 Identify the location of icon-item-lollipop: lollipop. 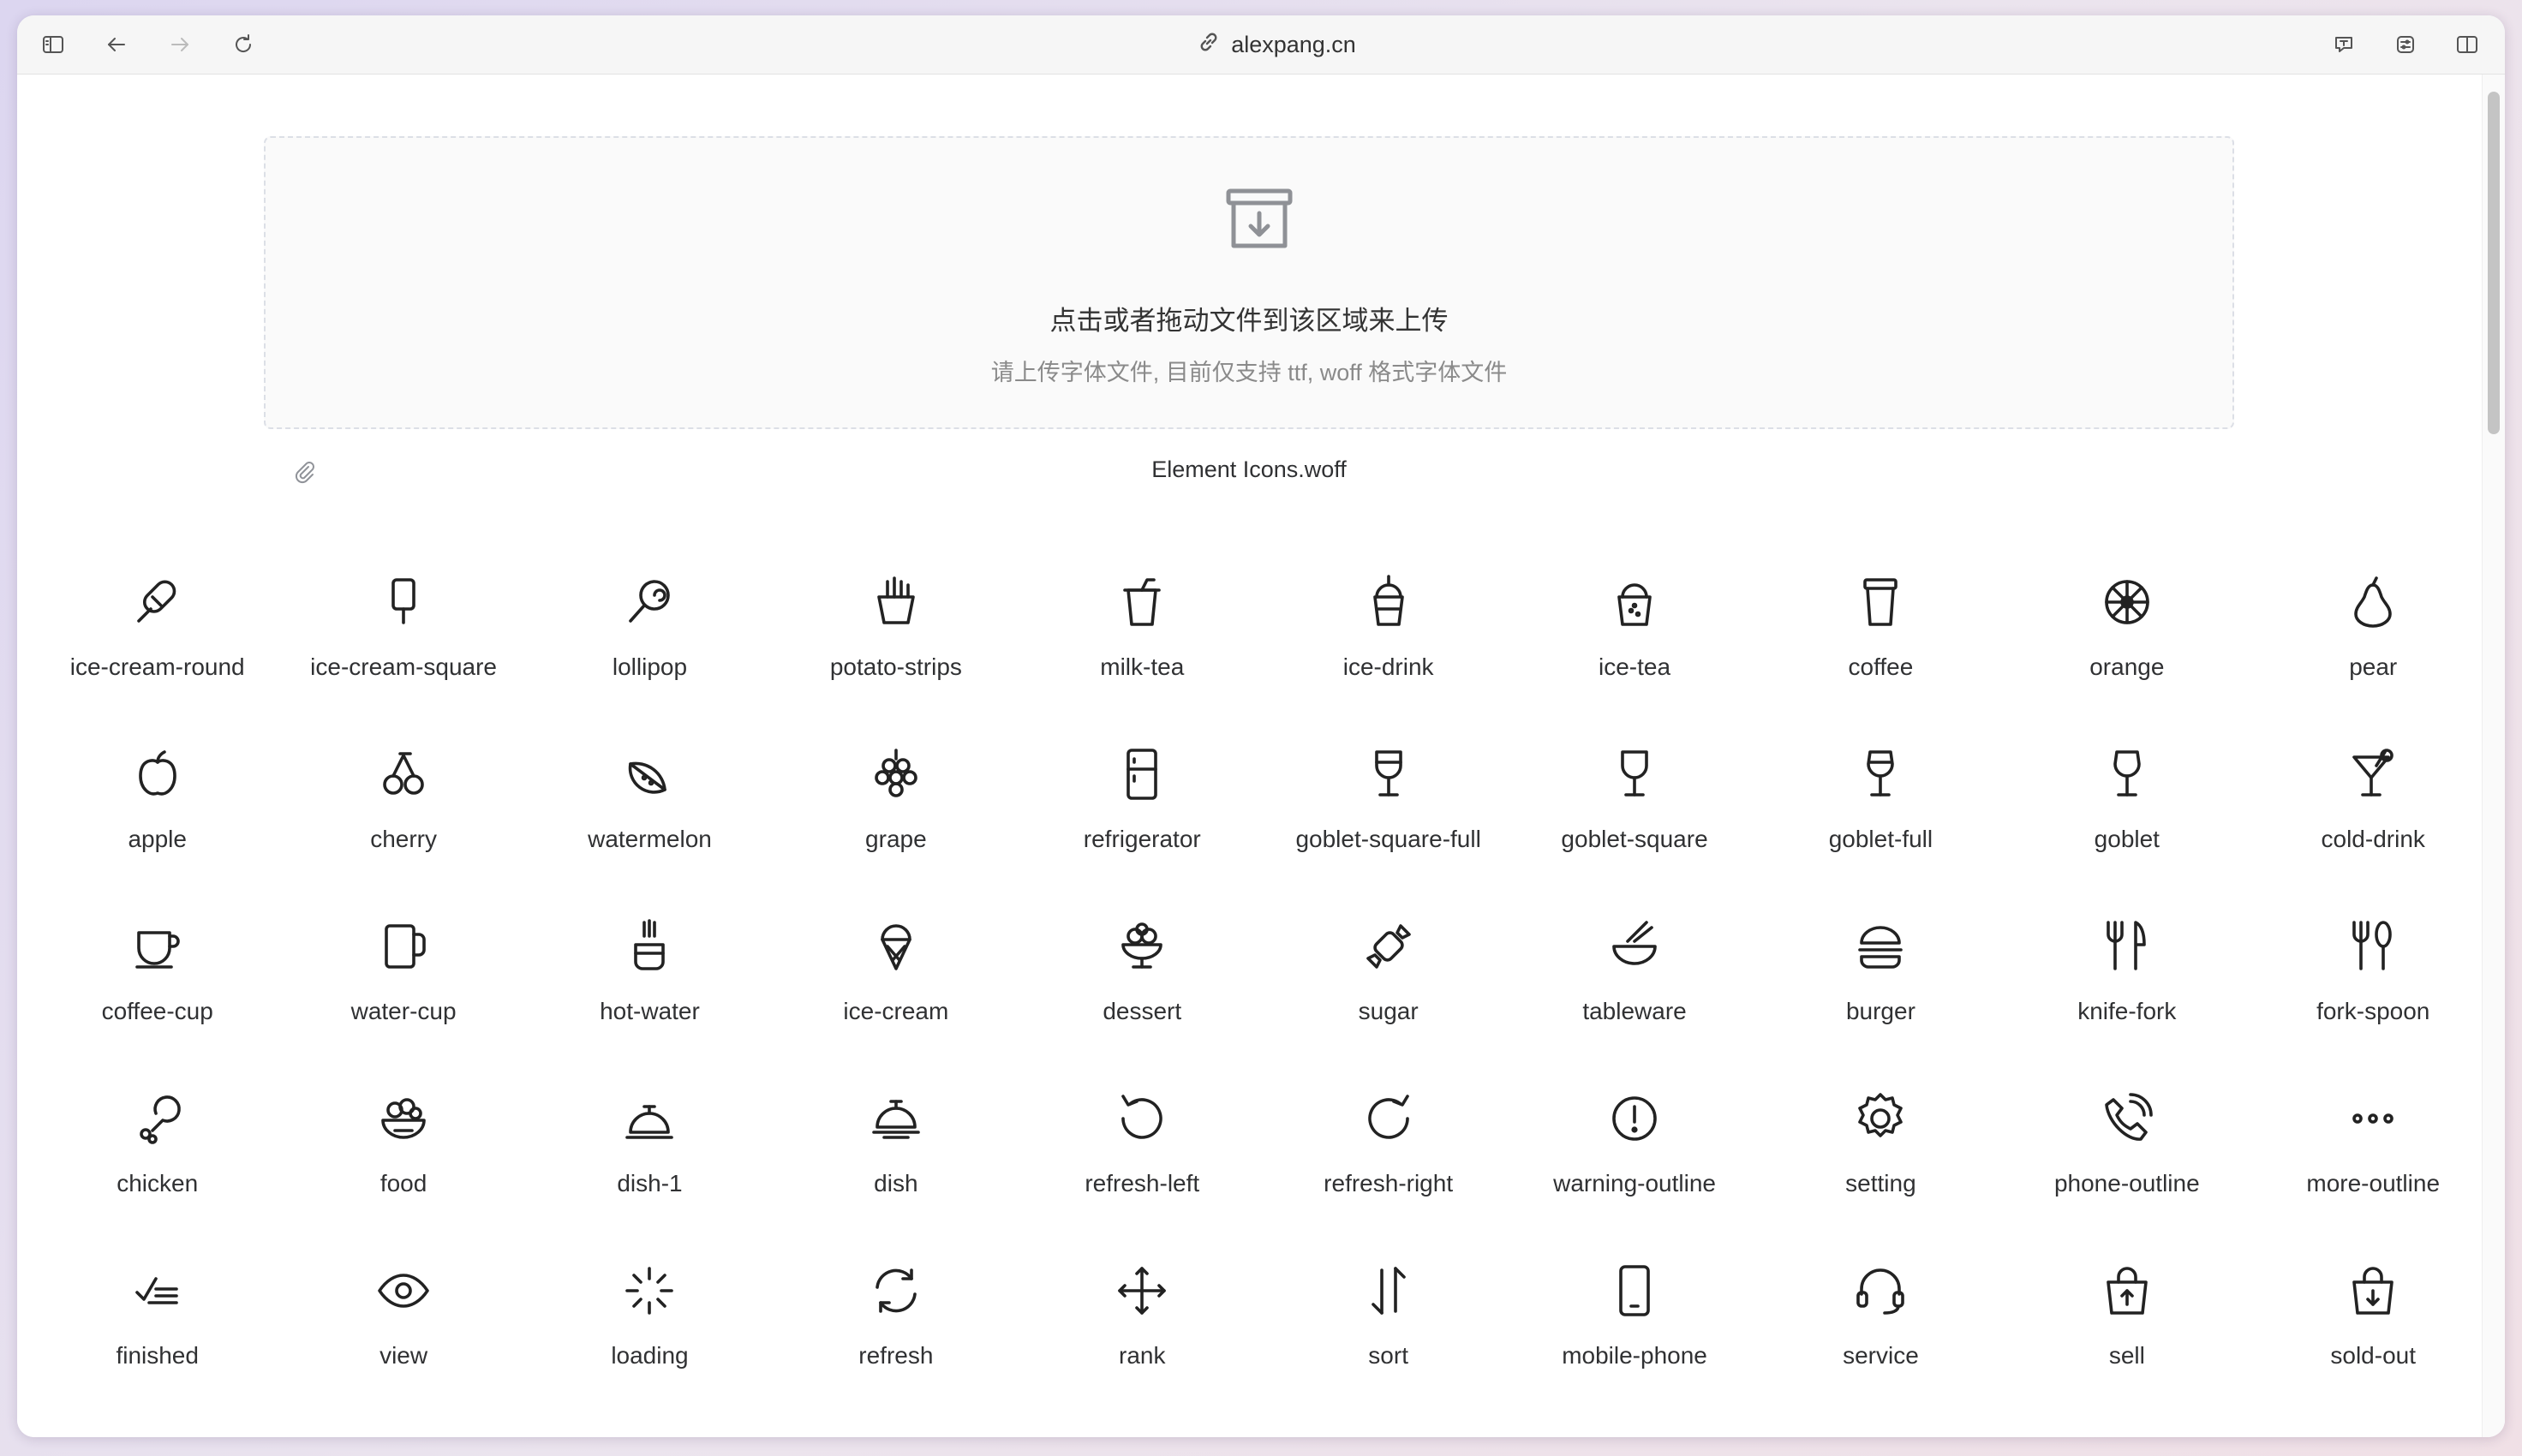
(650, 657).